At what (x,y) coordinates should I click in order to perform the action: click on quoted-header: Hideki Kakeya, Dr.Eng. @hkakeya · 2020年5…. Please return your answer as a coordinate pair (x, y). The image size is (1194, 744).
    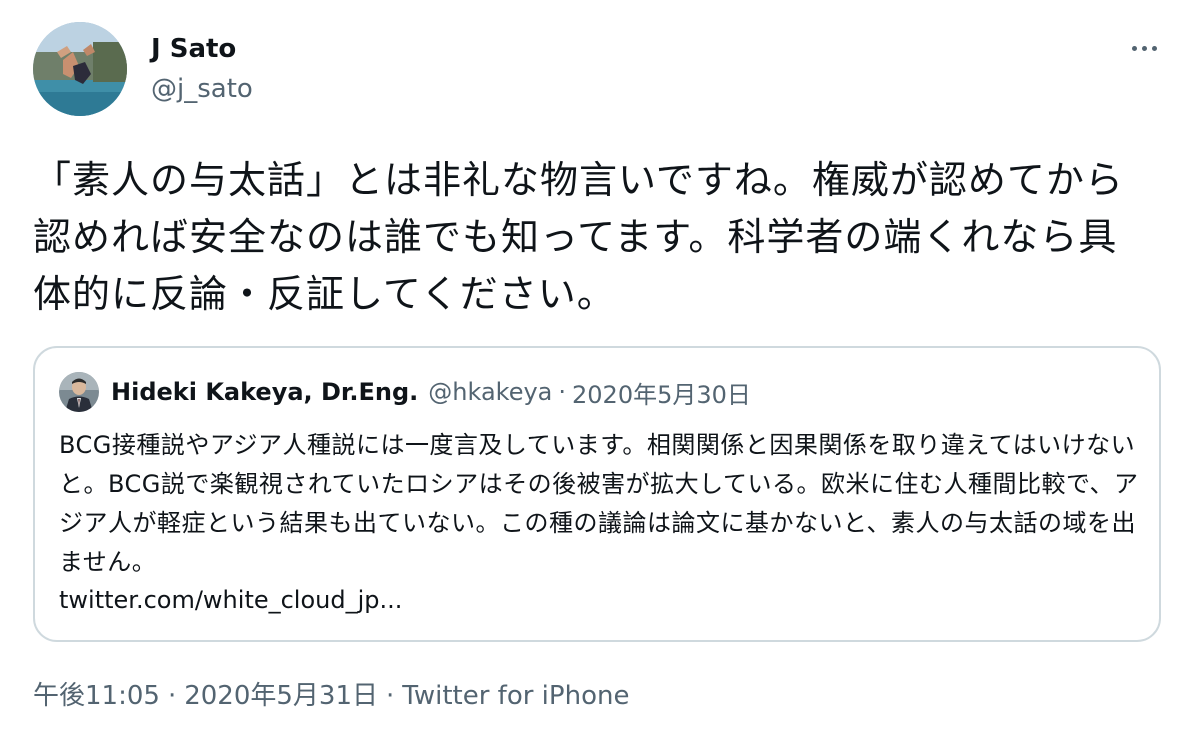
    Looking at the image, I should click on (431, 392).